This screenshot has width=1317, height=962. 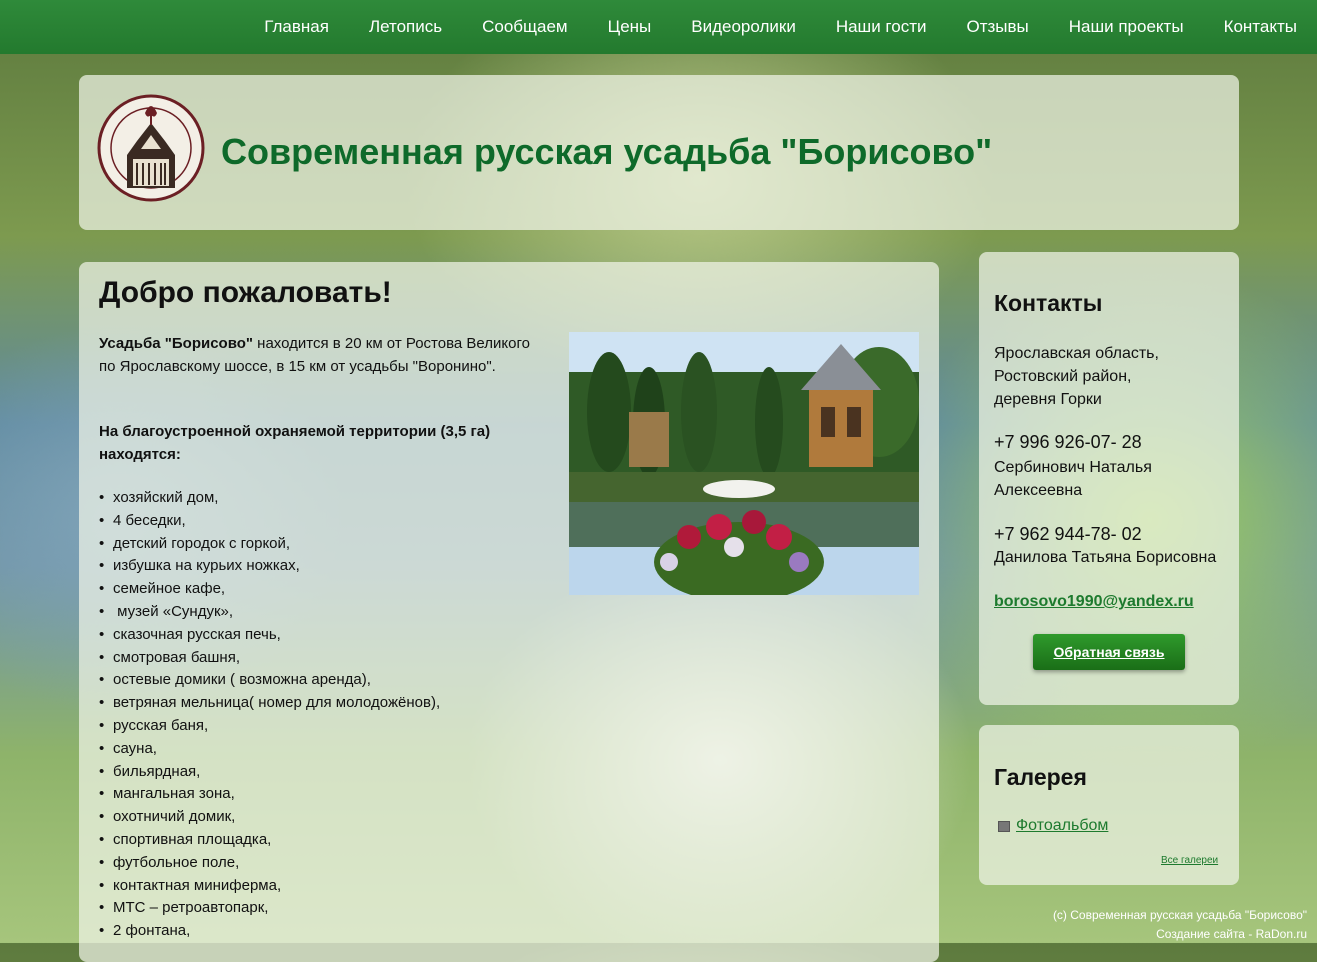 What do you see at coordinates (1180, 934) in the screenshot?
I see `developer-credit: Создание сайта - RaDon.ru` at bounding box center [1180, 934].